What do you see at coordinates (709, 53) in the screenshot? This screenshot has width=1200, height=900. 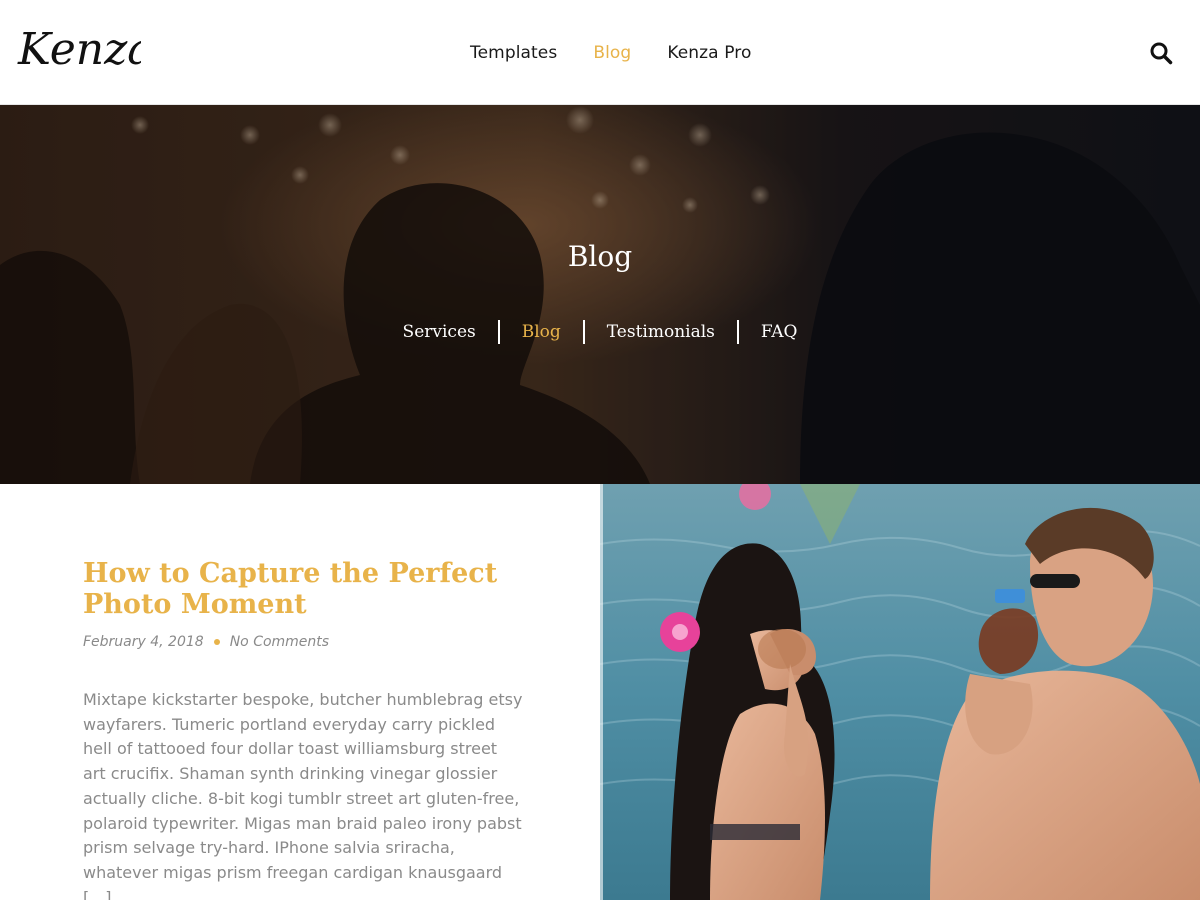 I see `nav-kenza-pro: Kenza Pro` at bounding box center [709, 53].